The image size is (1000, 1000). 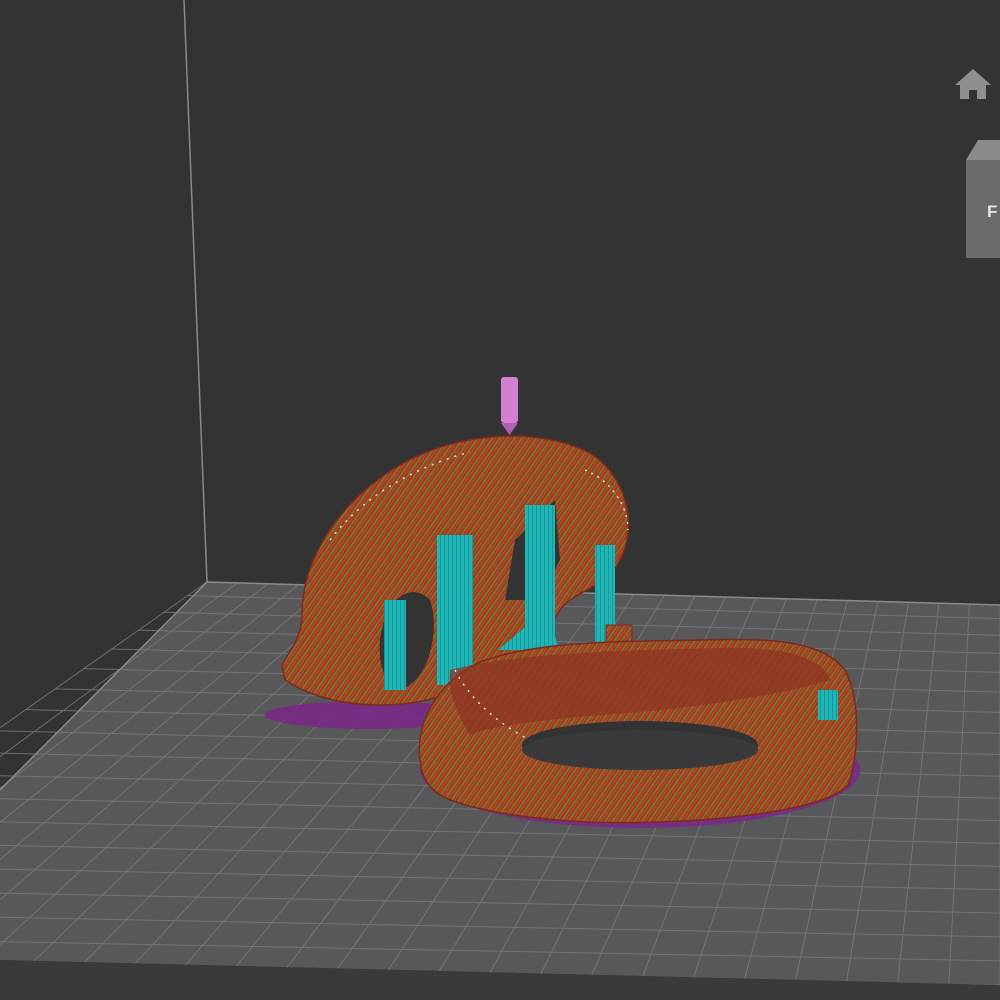 I want to click on home-view-button, so click(x=973, y=84).